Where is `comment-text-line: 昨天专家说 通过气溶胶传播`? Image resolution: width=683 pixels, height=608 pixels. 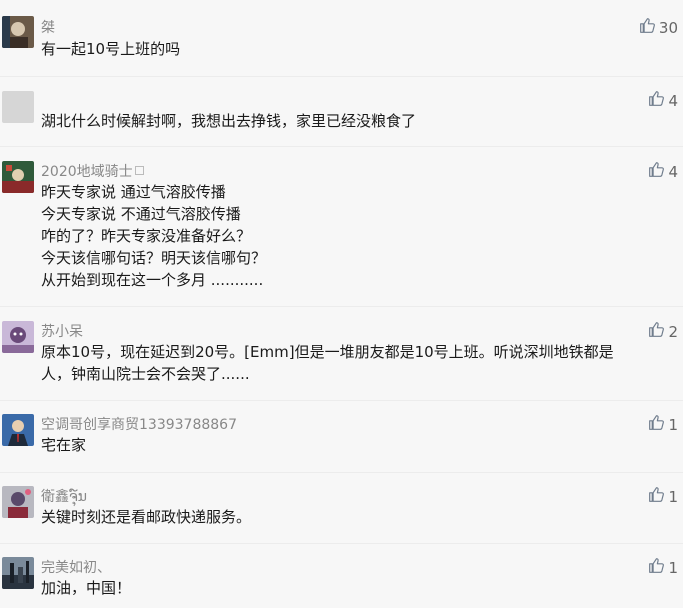
comment-text-line: 昨天专家说 通过气溶胶传播 is located at coordinates (133, 192).